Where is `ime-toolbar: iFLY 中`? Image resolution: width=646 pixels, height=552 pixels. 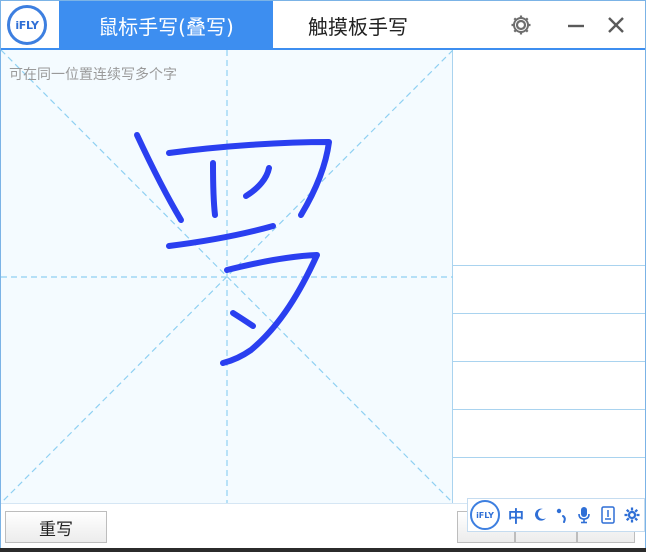
ime-toolbar: iFLY 中 is located at coordinates (556, 515).